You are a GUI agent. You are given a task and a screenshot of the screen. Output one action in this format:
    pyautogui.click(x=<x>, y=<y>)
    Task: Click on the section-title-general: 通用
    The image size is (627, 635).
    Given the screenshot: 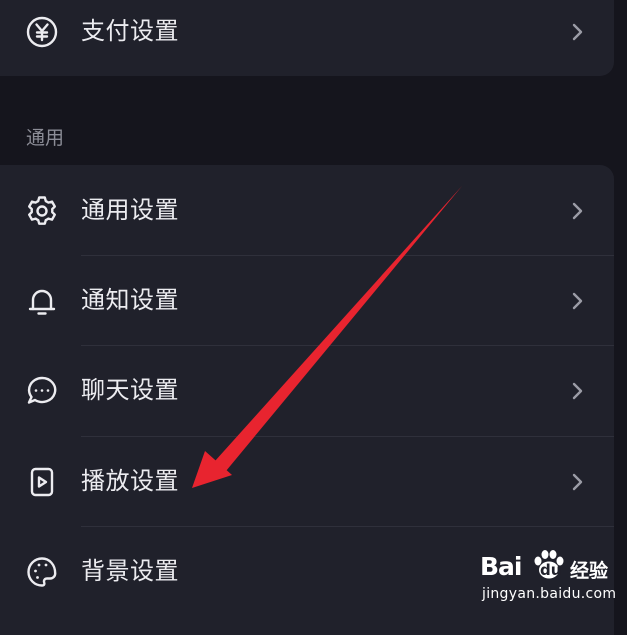 What is the action you would take?
    pyautogui.click(x=45, y=138)
    